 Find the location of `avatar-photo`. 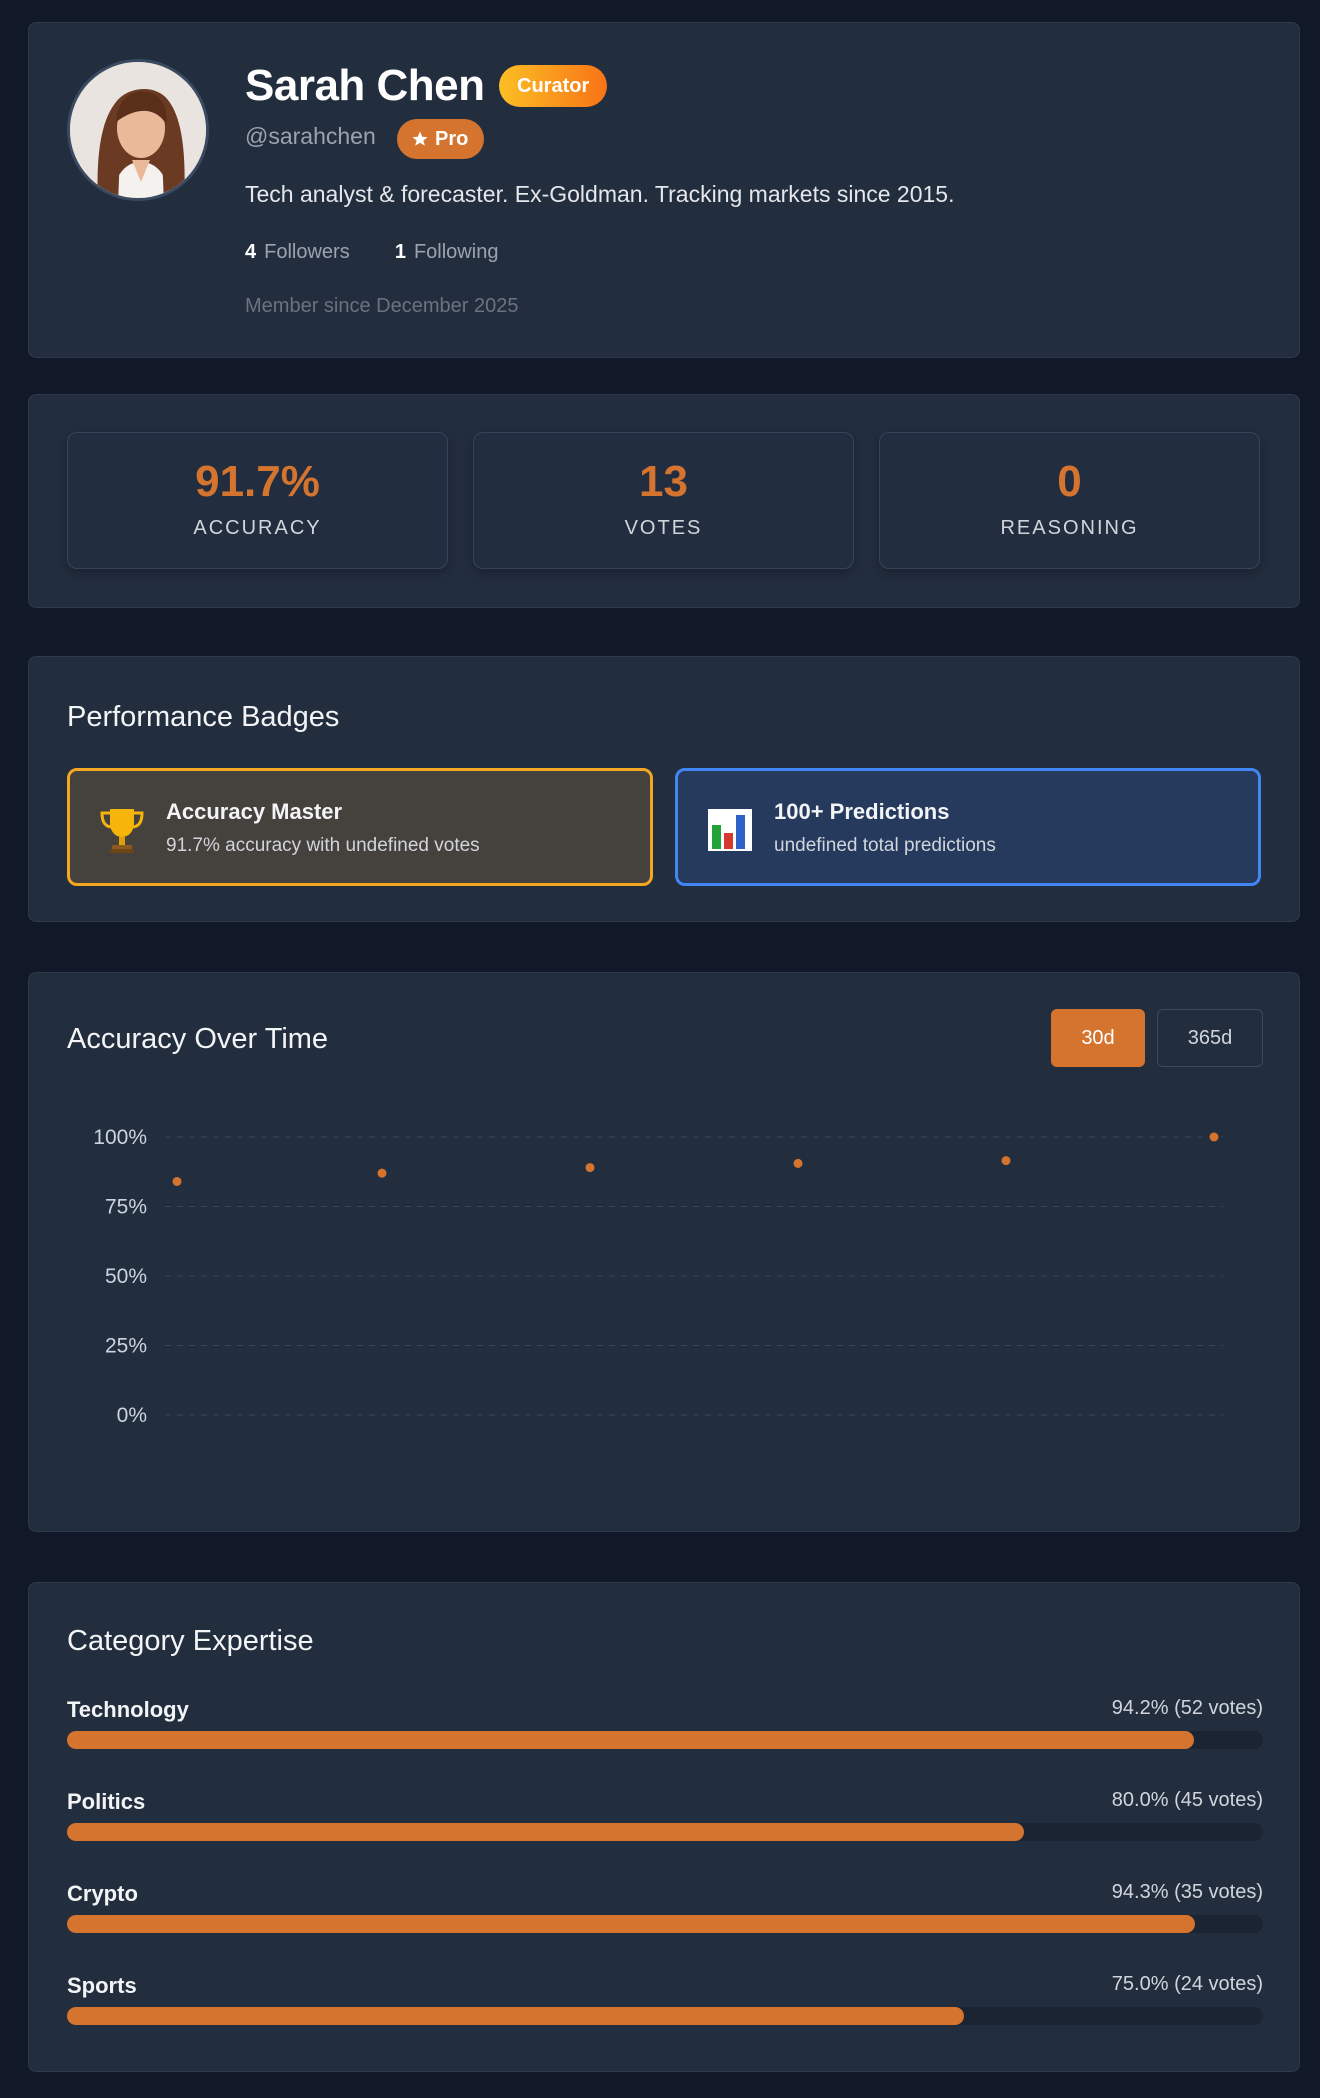

avatar-photo is located at coordinates (138, 130).